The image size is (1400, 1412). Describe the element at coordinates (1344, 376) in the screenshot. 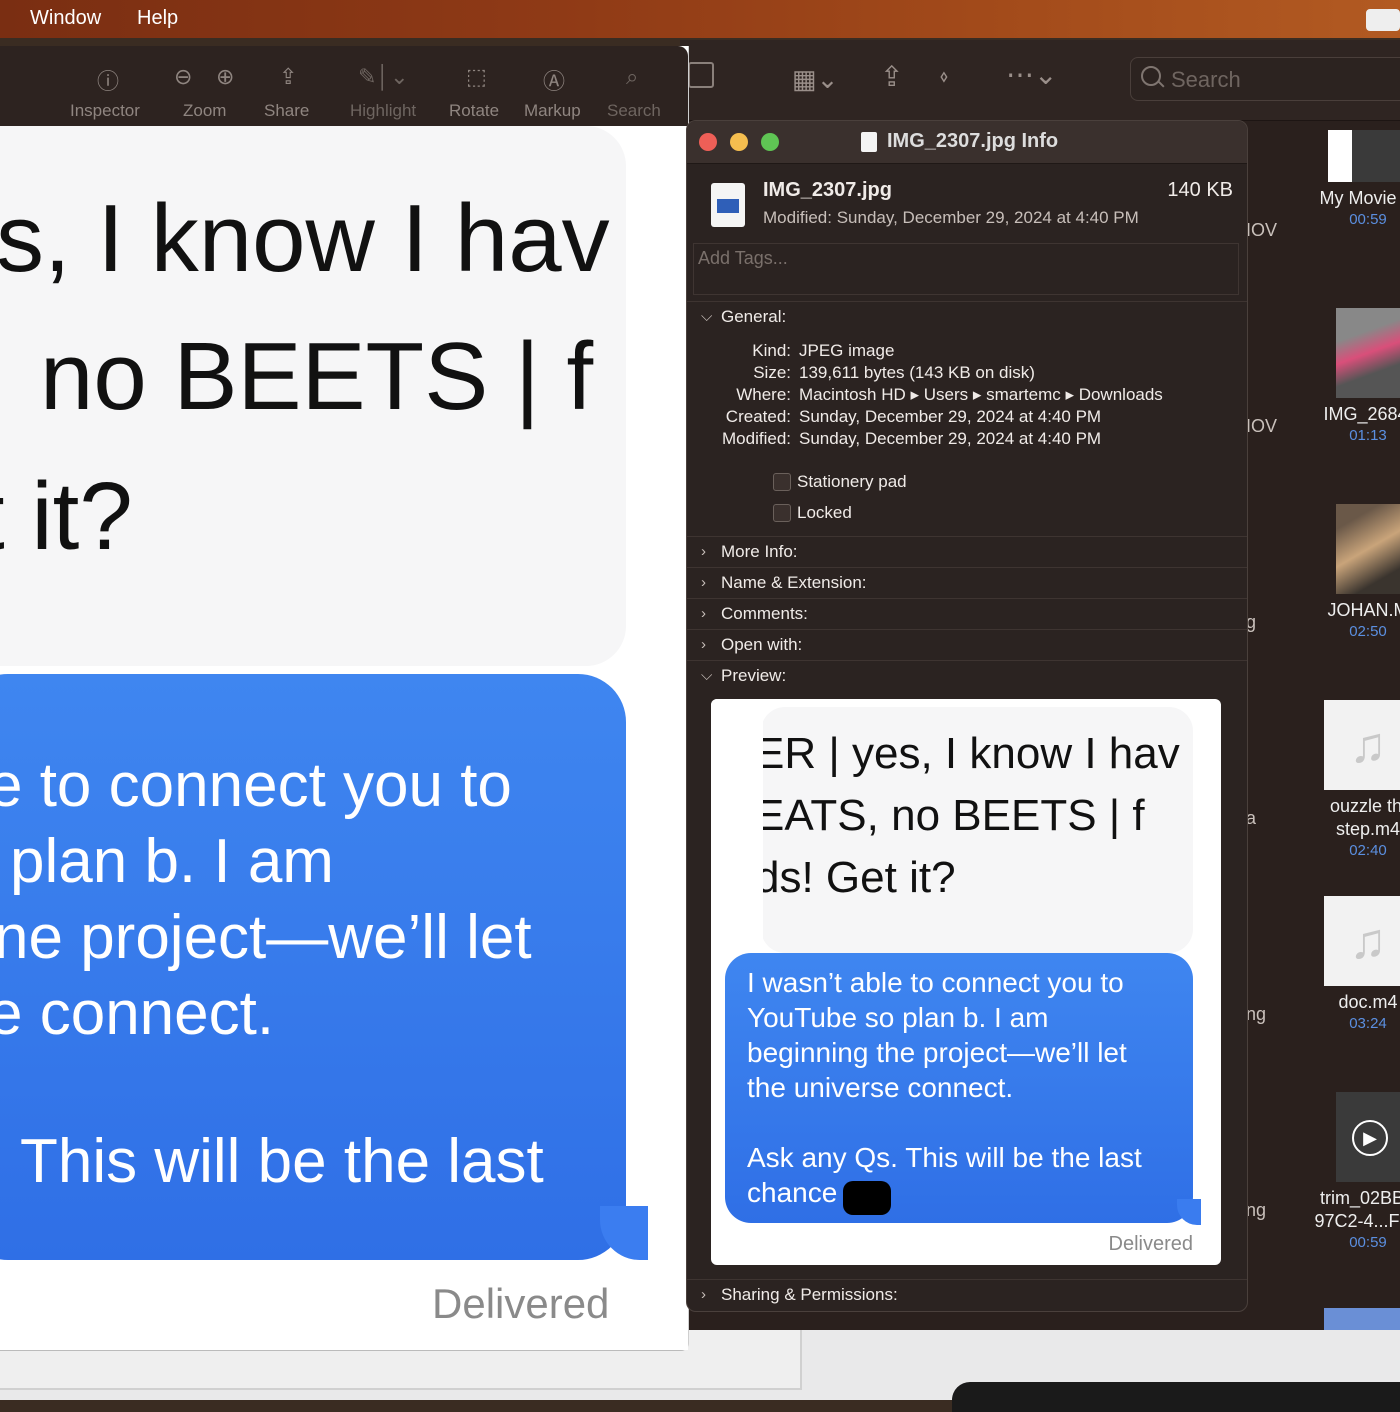

I see `file-item: IMG_2684. 01:13` at that location.